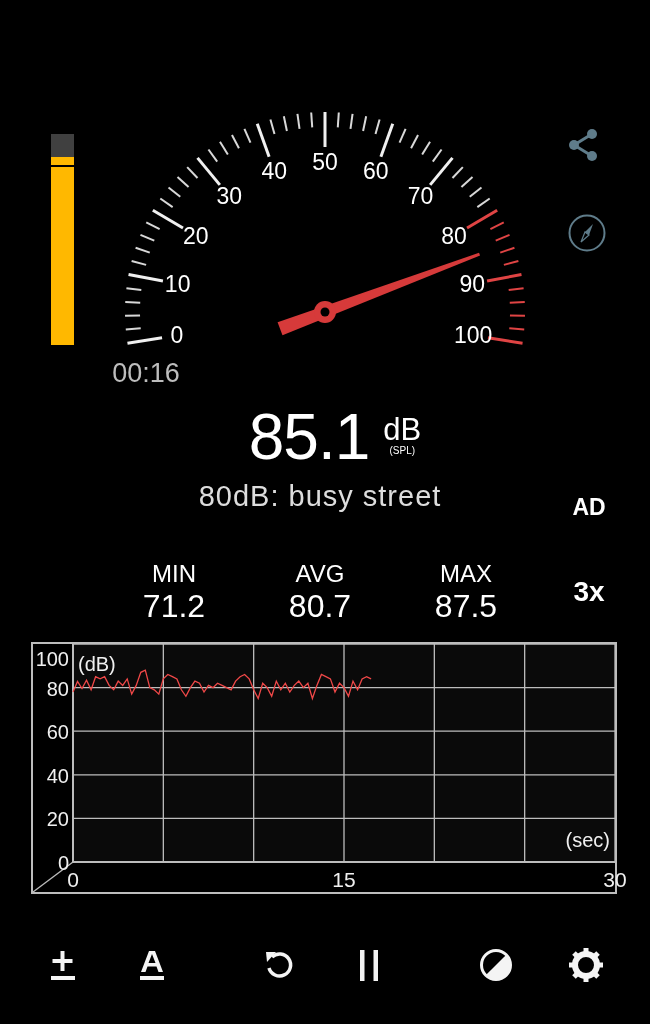  Describe the element at coordinates (473, 335) in the screenshot. I see `scale-label: 100` at that location.